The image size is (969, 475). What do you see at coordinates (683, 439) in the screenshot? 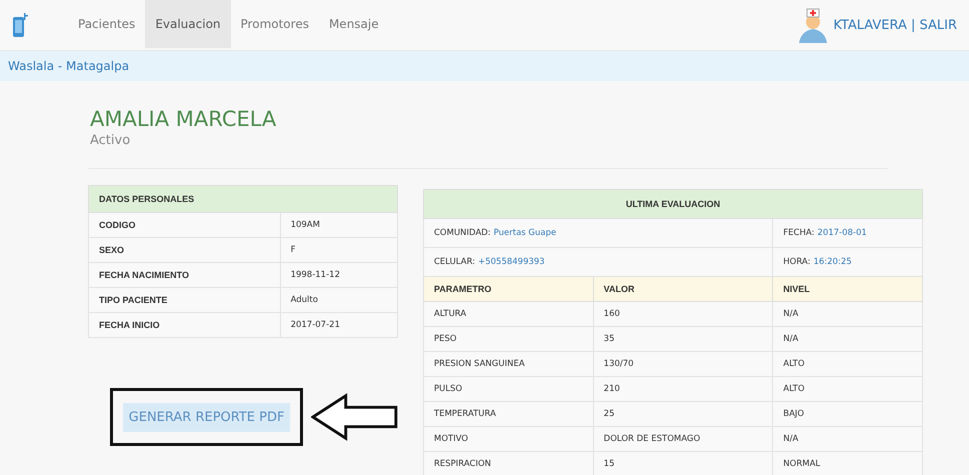
I see `table-cell: DOLOR DE ESTOMAGO` at bounding box center [683, 439].